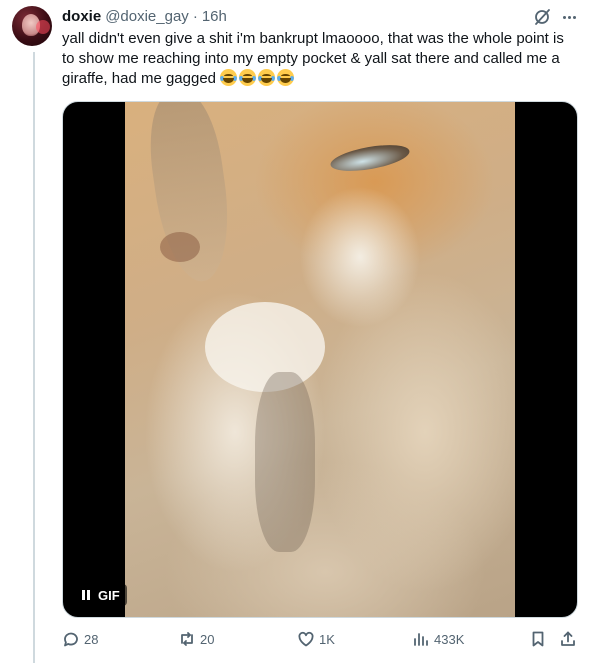 The width and height of the screenshot is (590, 663). I want to click on reply-count: 28, so click(91, 639).